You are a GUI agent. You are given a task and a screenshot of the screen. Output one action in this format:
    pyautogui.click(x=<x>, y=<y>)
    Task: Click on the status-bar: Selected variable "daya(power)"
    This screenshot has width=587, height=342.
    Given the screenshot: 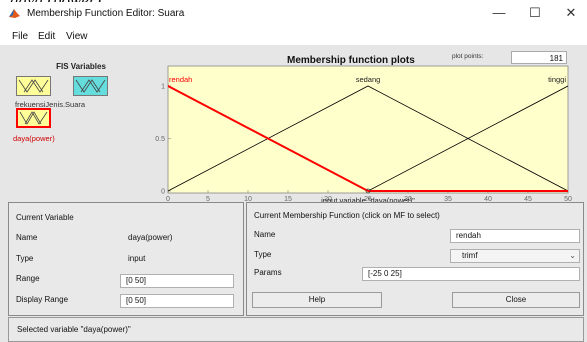 What is the action you would take?
    pyautogui.click(x=296, y=329)
    